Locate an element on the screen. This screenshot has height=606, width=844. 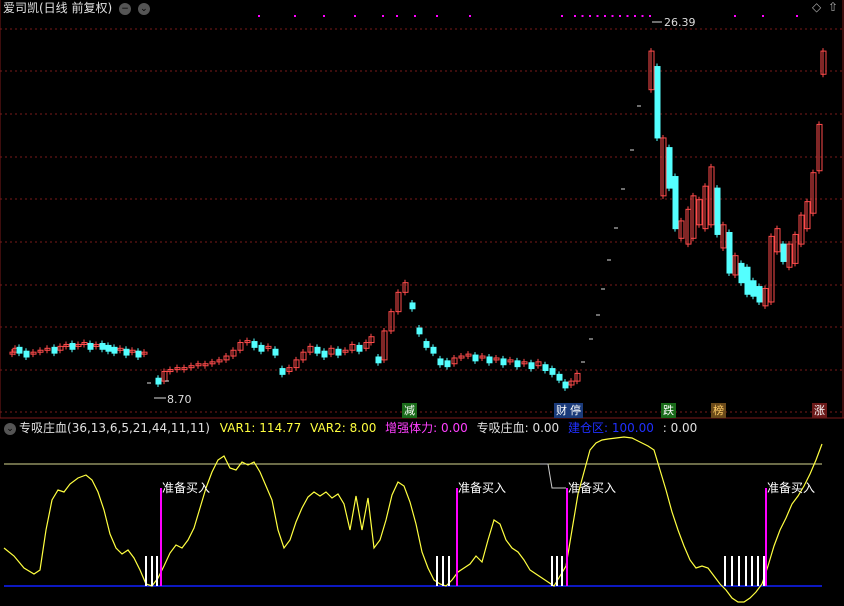
event-tag-die: 跌 is located at coordinates (668, 410).